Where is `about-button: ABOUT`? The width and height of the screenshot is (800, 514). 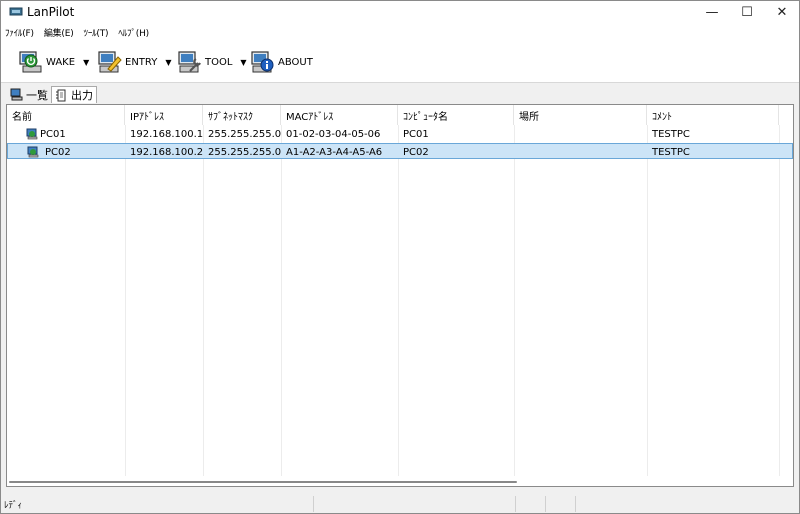
about-button: ABOUT is located at coordinates (281, 62).